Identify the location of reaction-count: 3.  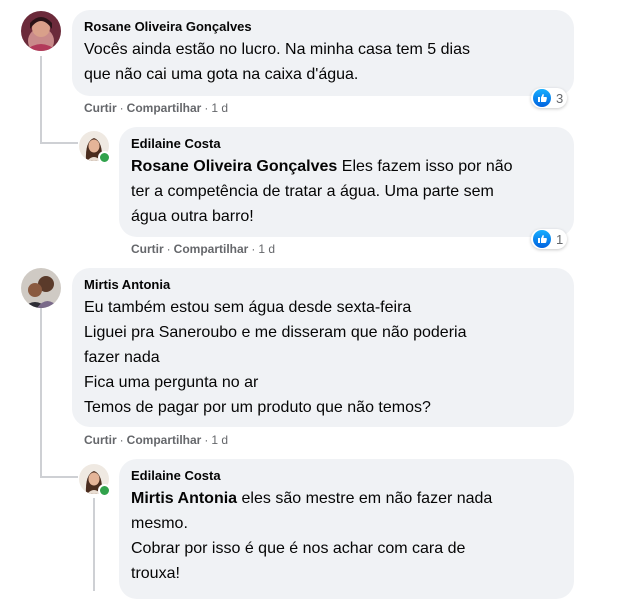
(549, 98).